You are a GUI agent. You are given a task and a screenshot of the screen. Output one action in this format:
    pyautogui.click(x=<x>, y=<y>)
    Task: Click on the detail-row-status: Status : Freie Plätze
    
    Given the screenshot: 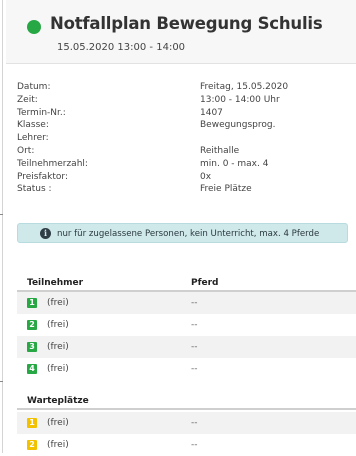 What is the action you would take?
    pyautogui.click(x=134, y=189)
    